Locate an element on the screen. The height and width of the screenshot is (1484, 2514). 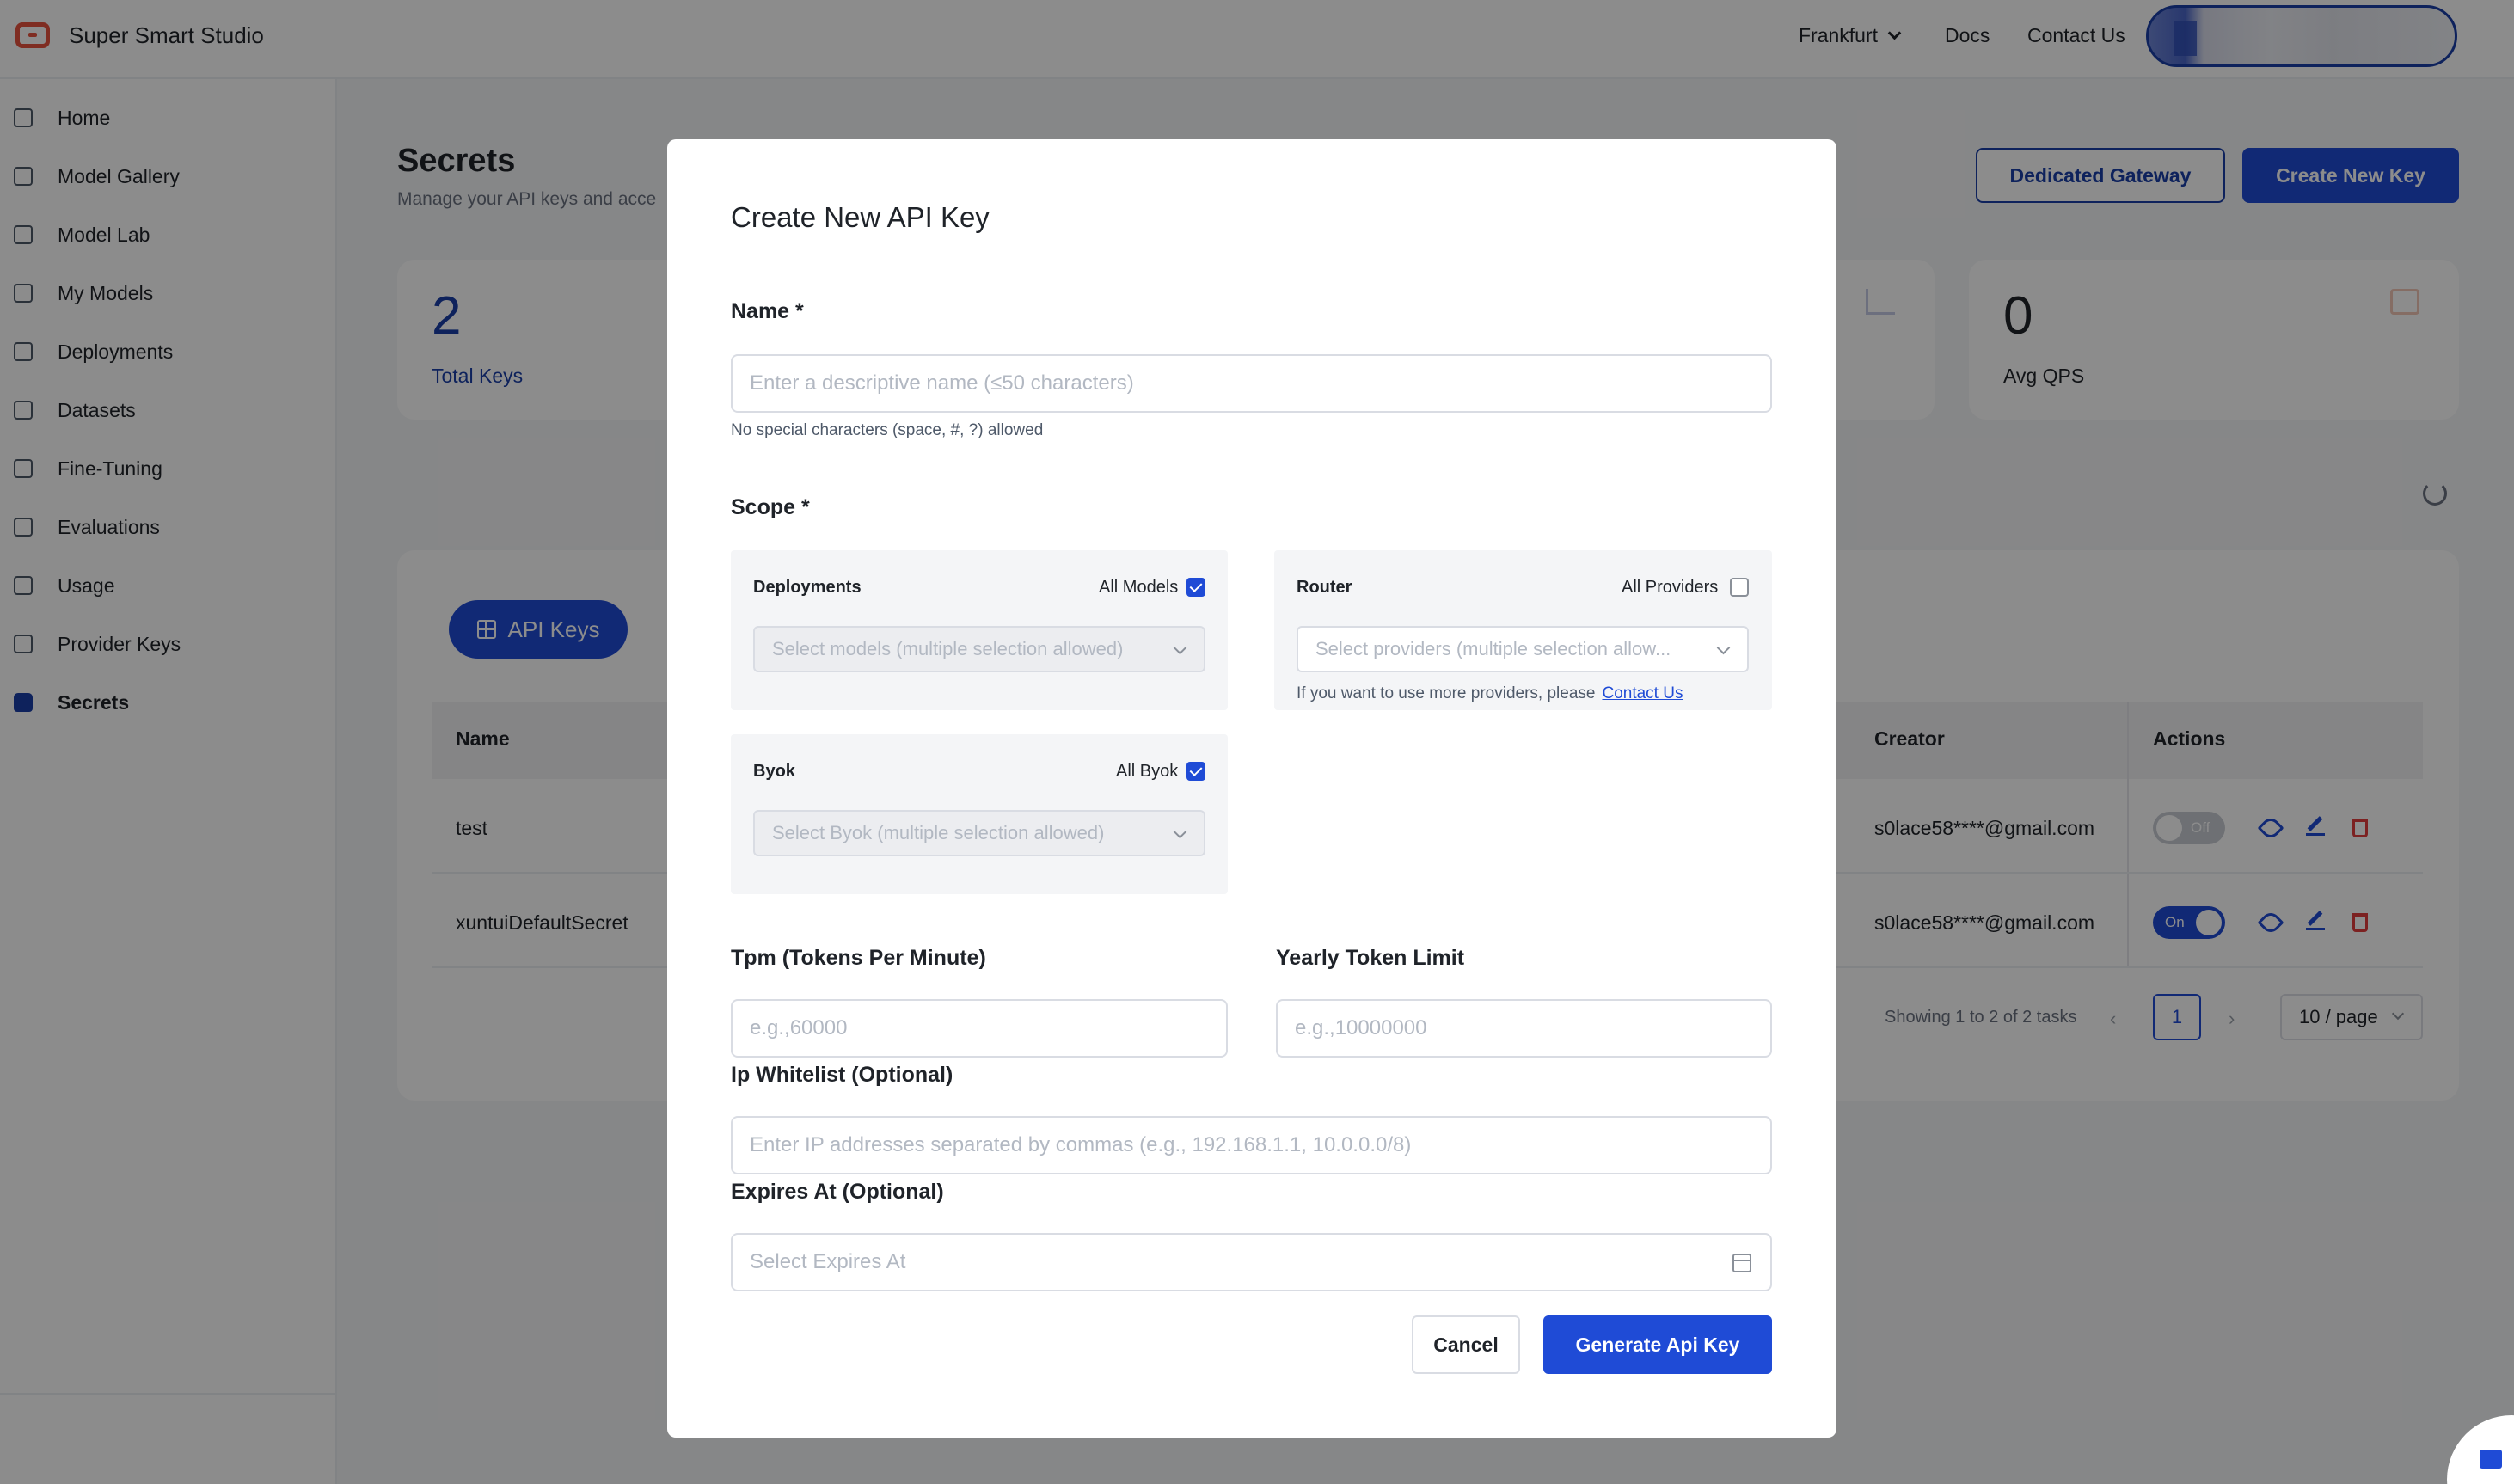
yearly-token-limit-label: Yearly Token Limit is located at coordinates (1370, 958).